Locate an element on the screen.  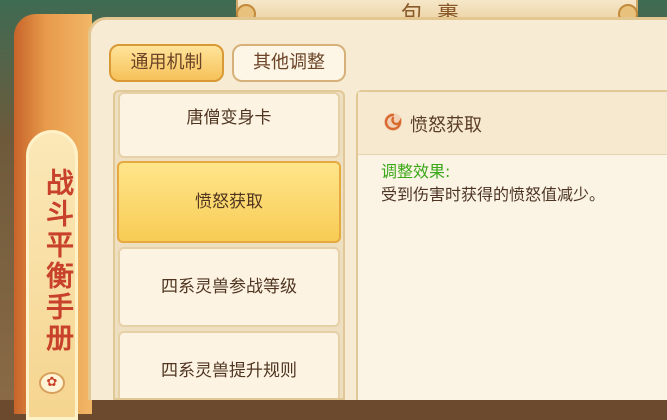
emblem-icon: ✿ is located at coordinates (52, 383).